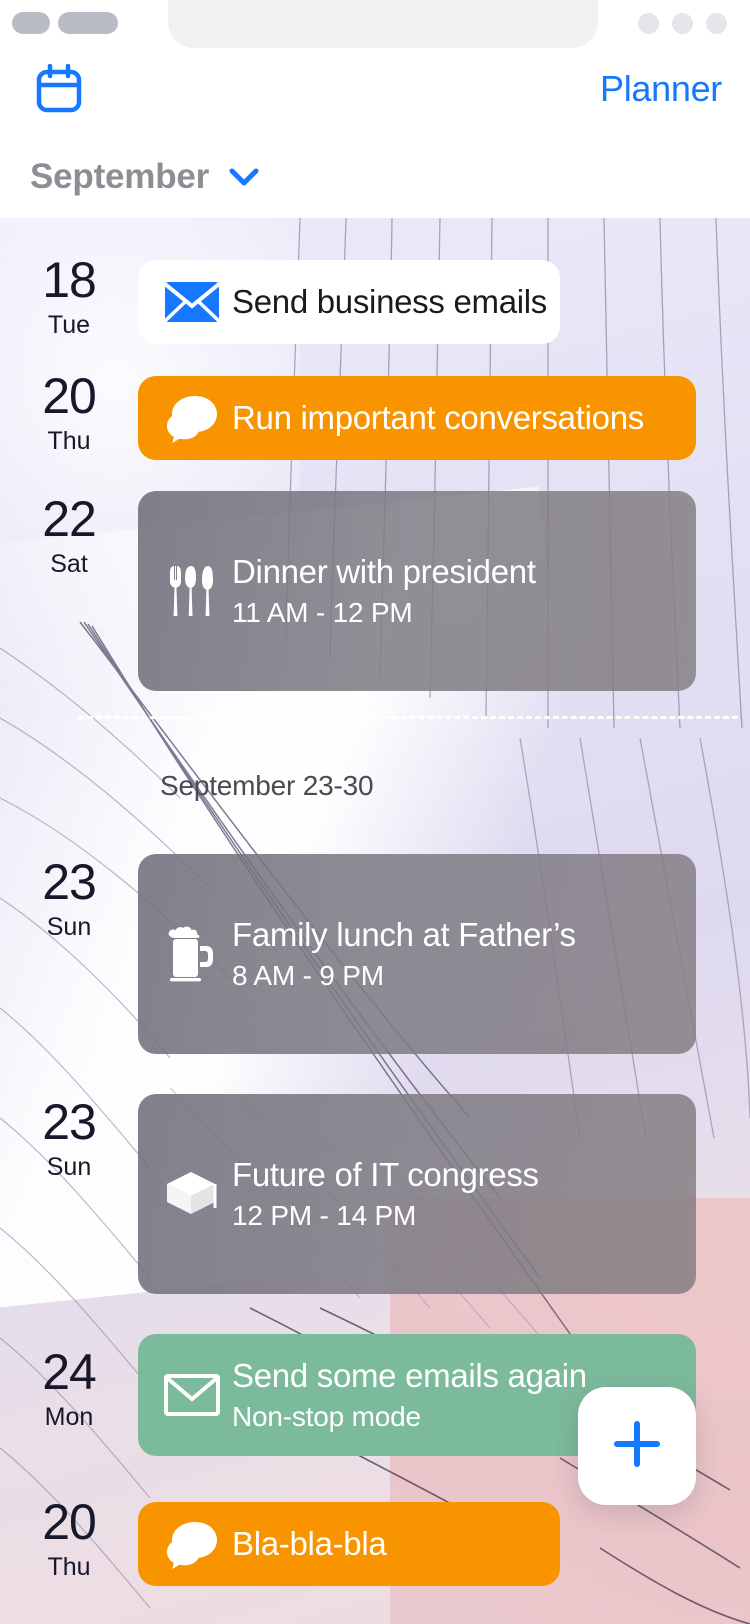 This screenshot has height=1624, width=750. Describe the element at coordinates (409, 1375) in the screenshot. I see `event-title: Send some emails again` at that location.